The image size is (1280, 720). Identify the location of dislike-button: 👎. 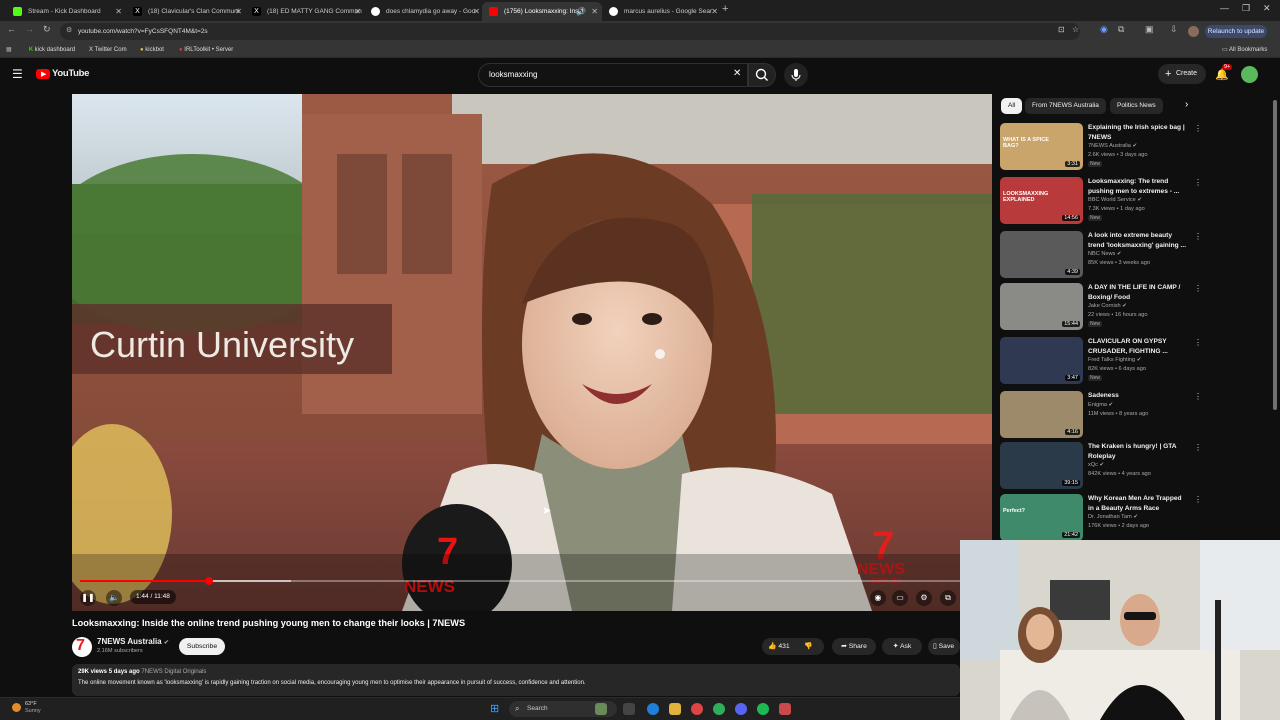
(808, 646).